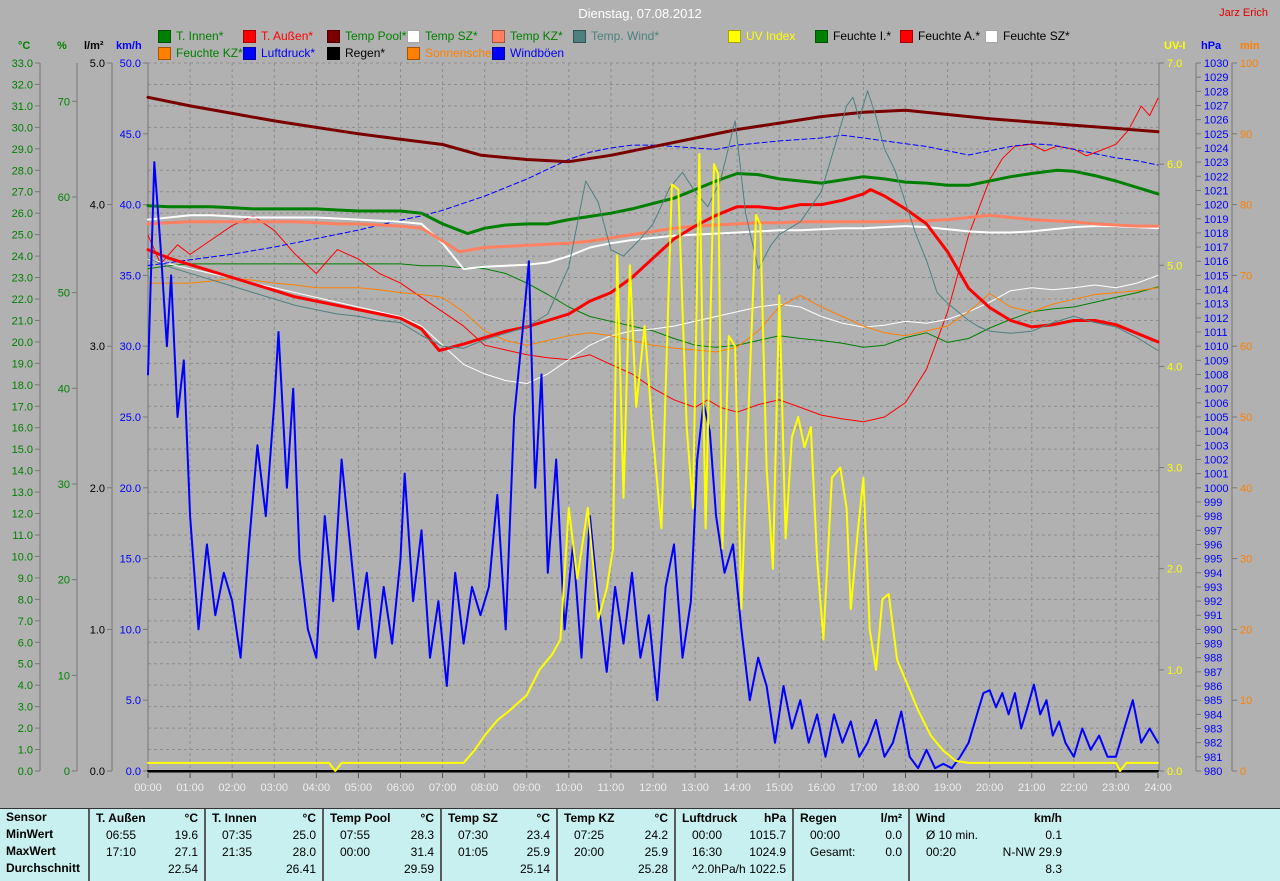 Image resolution: width=1280 pixels, height=881 pixels. What do you see at coordinates (97, 772) in the screenshot?
I see `tick-label-lm2: 0.0` at bounding box center [97, 772].